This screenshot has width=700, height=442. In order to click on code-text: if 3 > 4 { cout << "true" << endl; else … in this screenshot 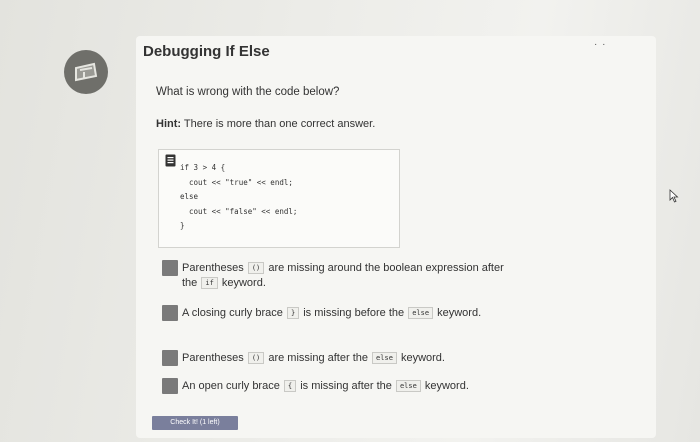, I will do `click(239, 196)`.